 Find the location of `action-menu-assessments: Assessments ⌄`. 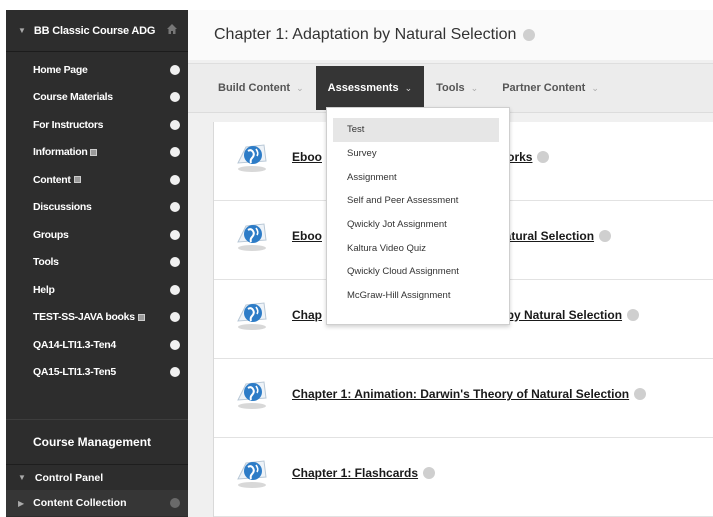

action-menu-assessments: Assessments ⌄ is located at coordinates (370, 88).